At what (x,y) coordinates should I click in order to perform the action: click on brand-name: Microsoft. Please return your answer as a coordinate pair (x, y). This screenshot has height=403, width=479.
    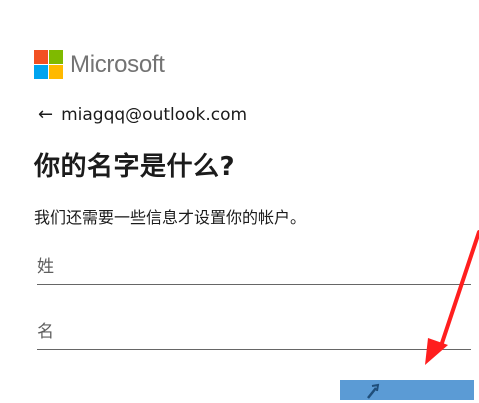
    Looking at the image, I should click on (117, 64).